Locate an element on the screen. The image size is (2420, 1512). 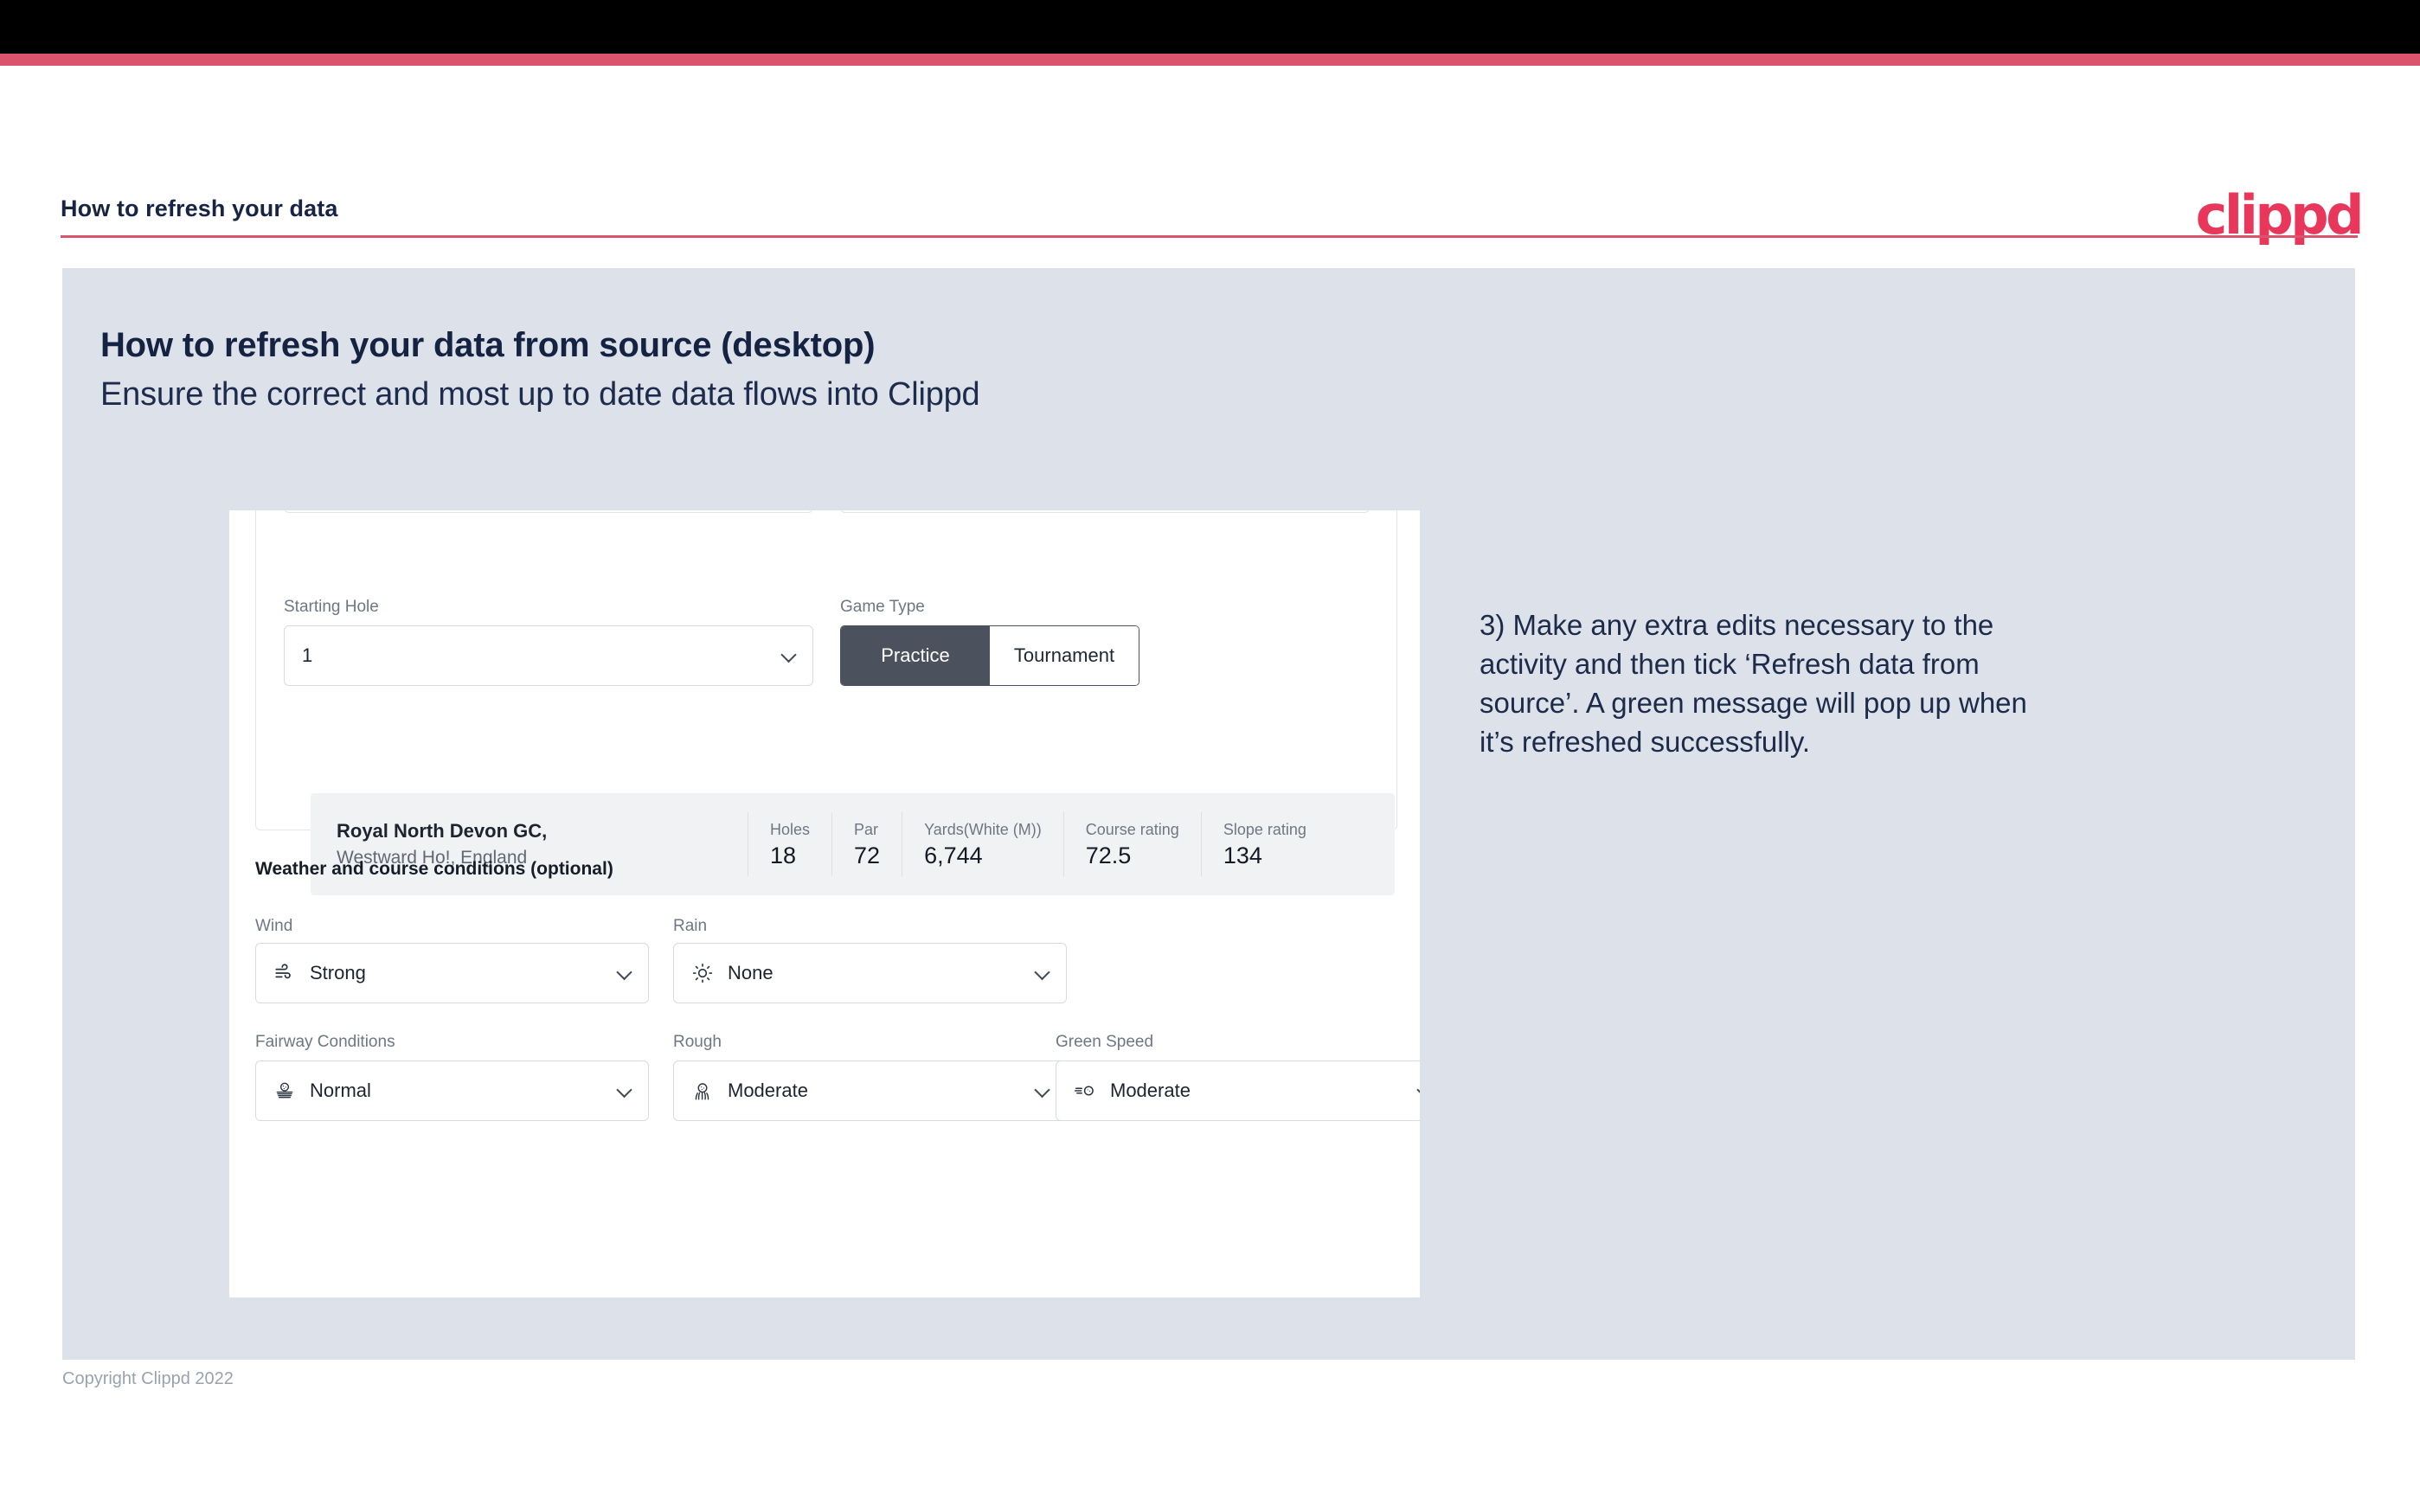
clippd-logo: clippd is located at coordinates (2280, 215).